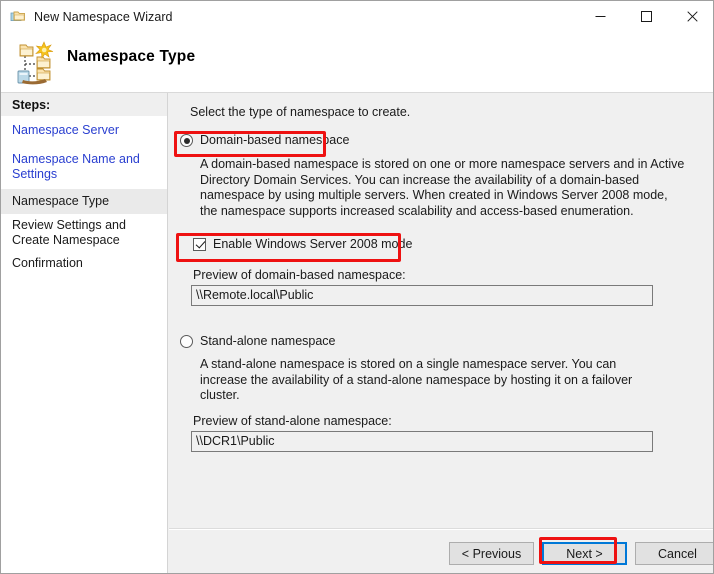  What do you see at coordinates (422, 441) in the screenshot?
I see `stand-alone-preview-textbox: \\DCR1\Public` at bounding box center [422, 441].